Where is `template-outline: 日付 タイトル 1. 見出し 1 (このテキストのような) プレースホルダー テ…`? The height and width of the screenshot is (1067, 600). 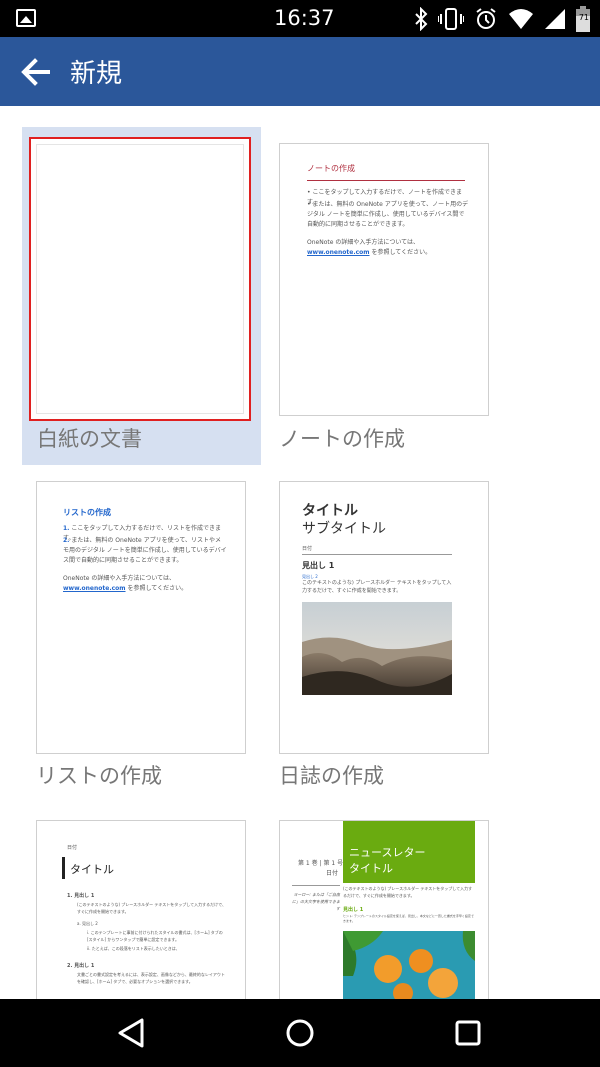 template-outline: 日付 タイトル 1. 見出し 1 (このテキストのような) プレースホルダー テ… is located at coordinates (141, 902).